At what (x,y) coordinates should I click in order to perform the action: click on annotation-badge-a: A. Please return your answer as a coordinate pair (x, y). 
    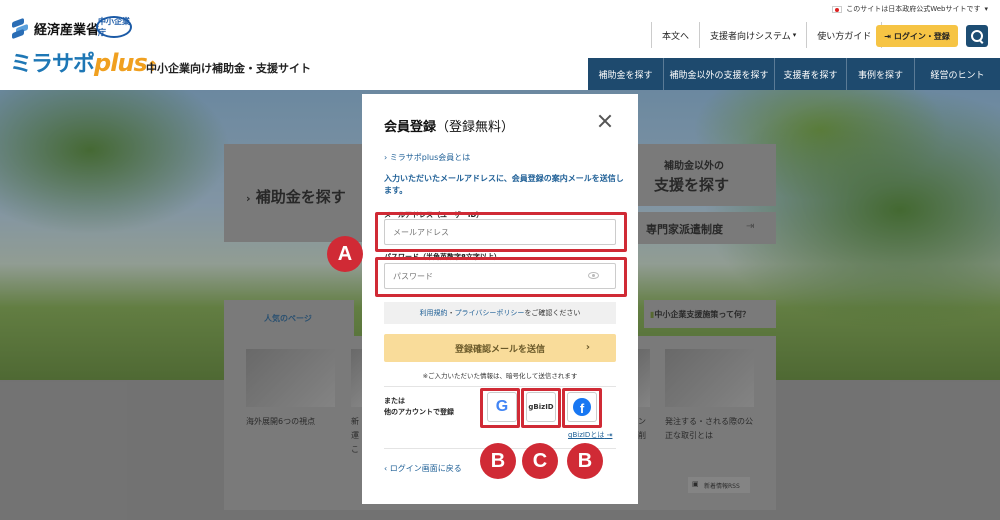
    Looking at the image, I should click on (345, 254).